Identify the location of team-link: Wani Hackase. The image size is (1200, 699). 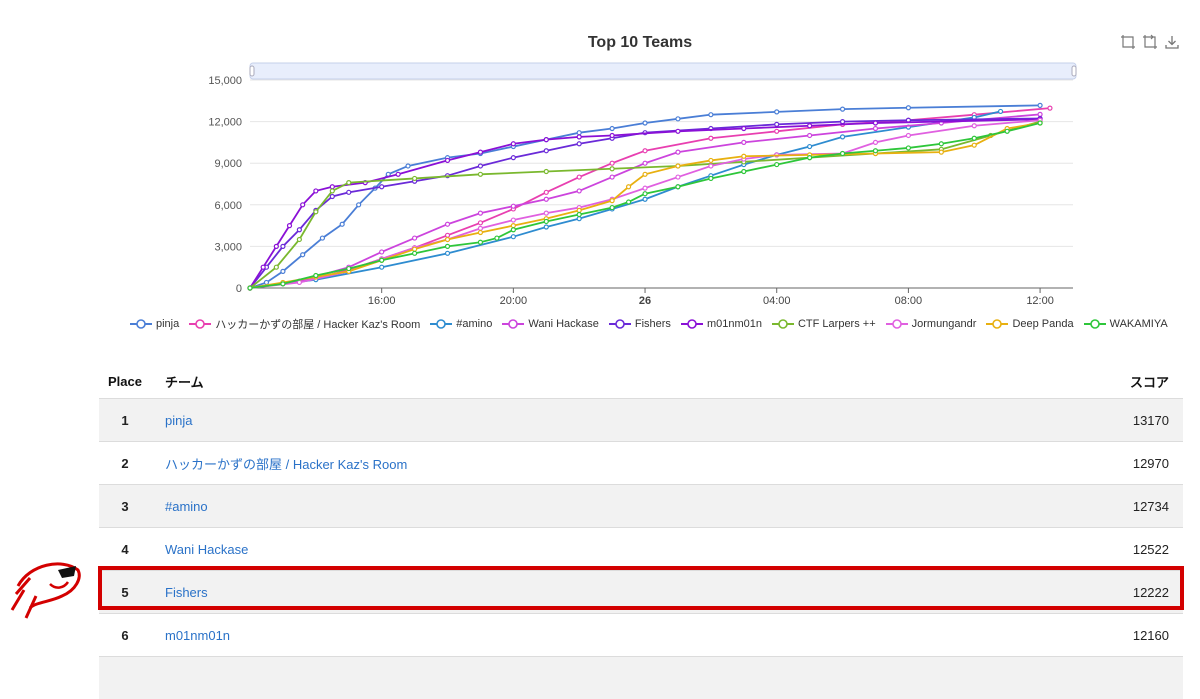
(206, 549).